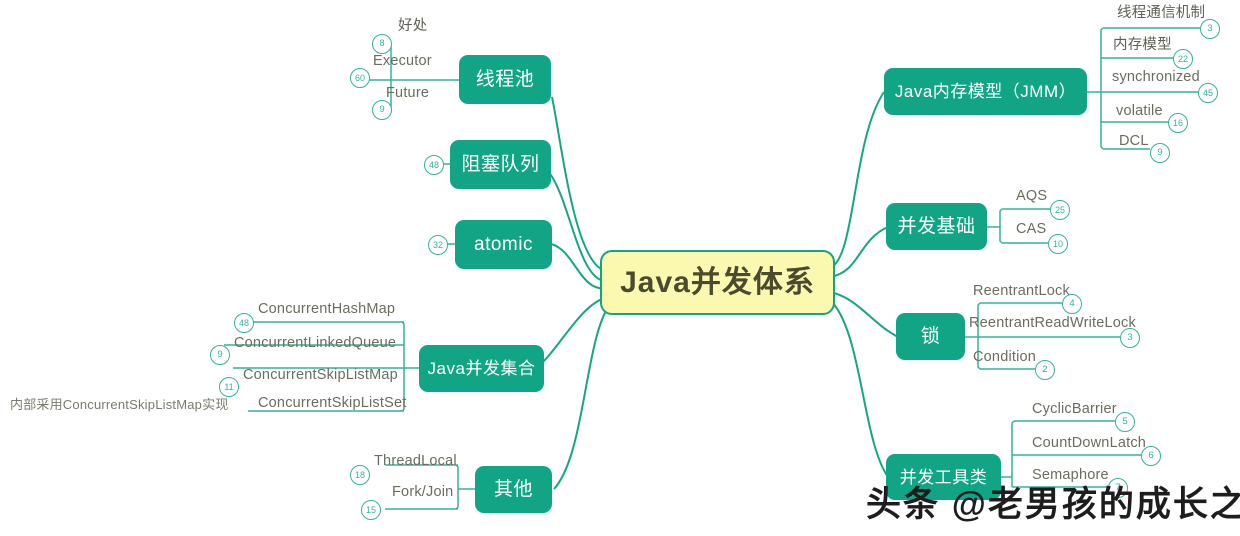 Image resolution: width=1240 pixels, height=536 pixels. What do you see at coordinates (1089, 443) in the screenshot?
I see `leaf-label-countdownlatch: CountDownLatch` at bounding box center [1089, 443].